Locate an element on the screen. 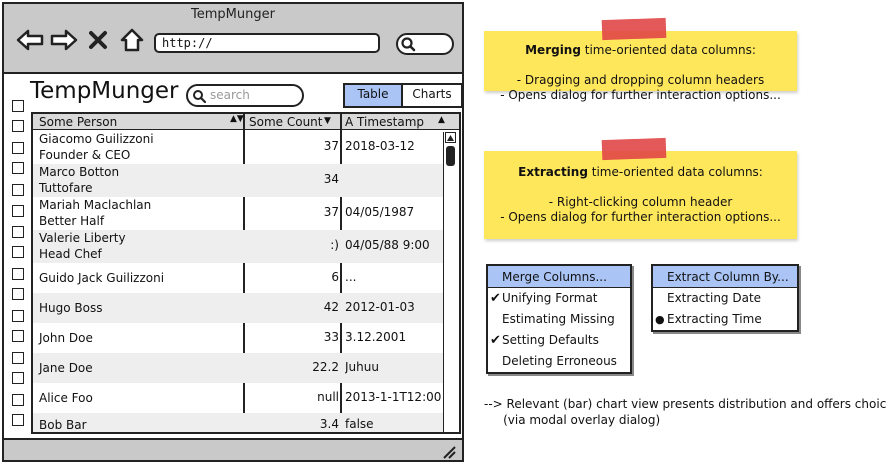  person-name: Marco Botton is located at coordinates (79, 172).